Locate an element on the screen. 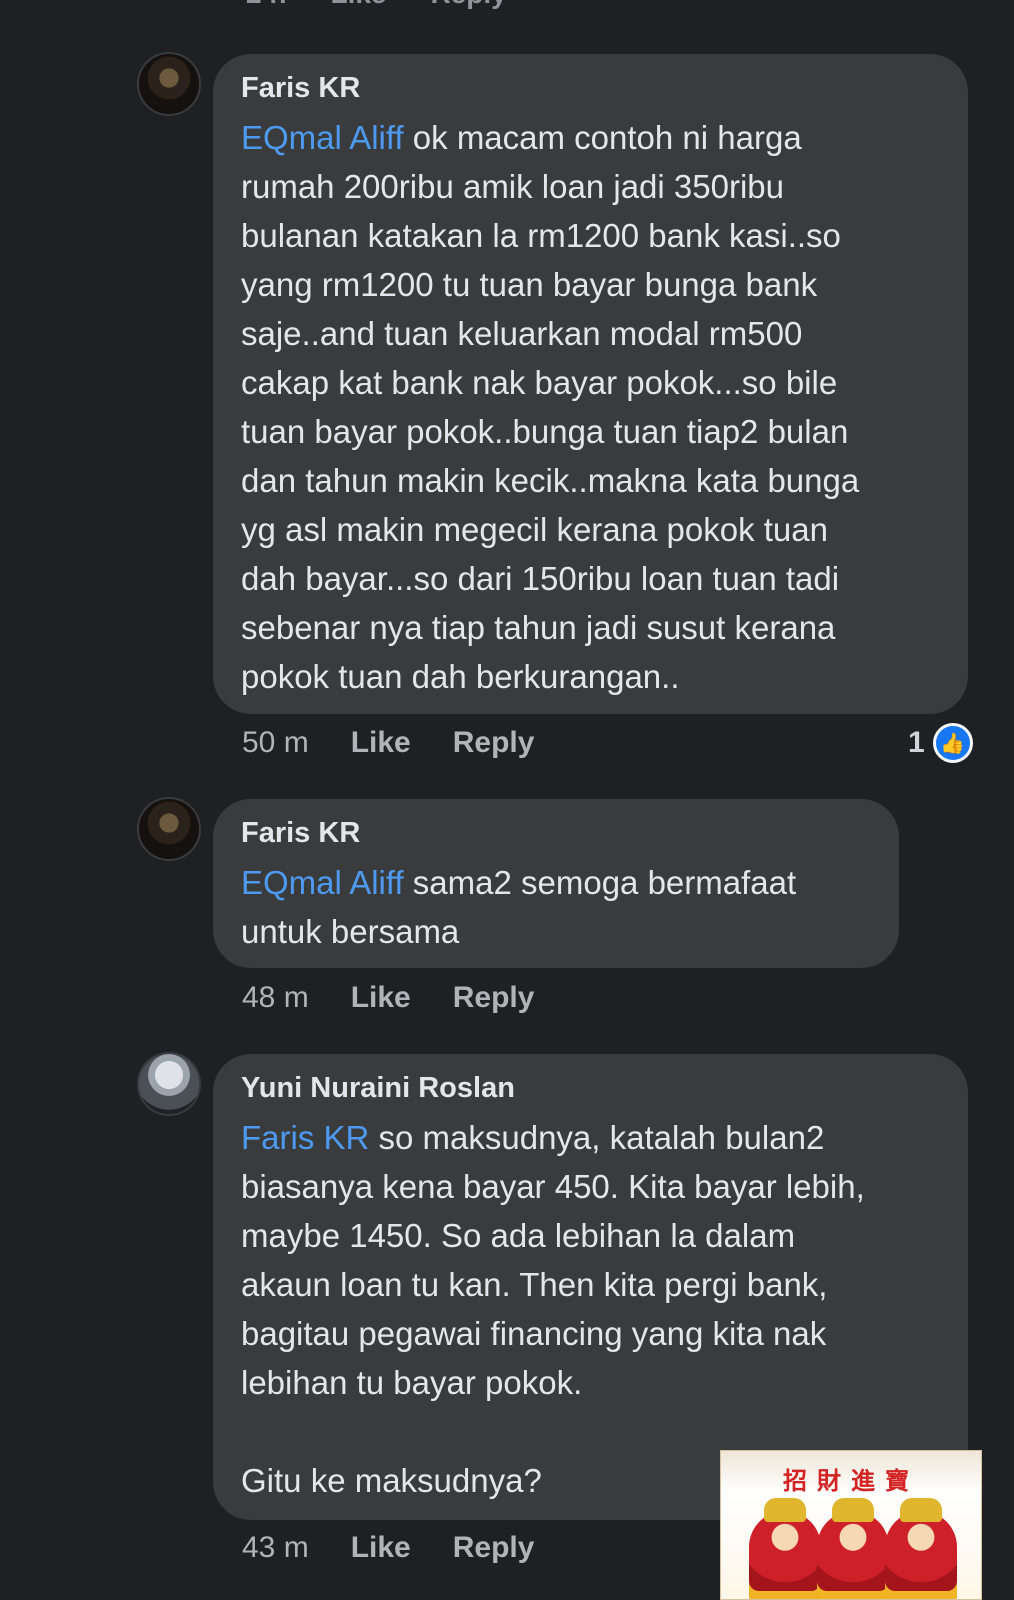 The width and height of the screenshot is (1014, 1600). comment-actions: 48 m Like Reply is located at coordinates (388, 998).